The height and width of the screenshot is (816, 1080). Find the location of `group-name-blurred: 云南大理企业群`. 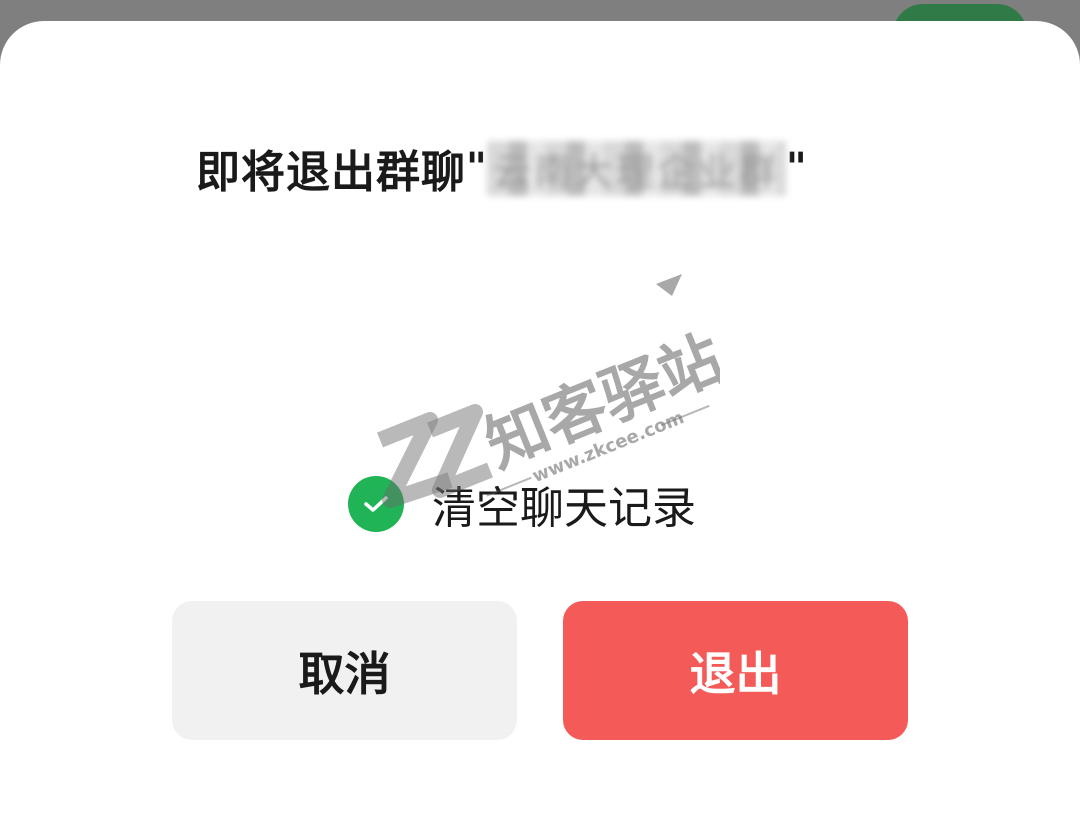

group-name-blurred: 云南大理企业群 is located at coordinates (636, 168).